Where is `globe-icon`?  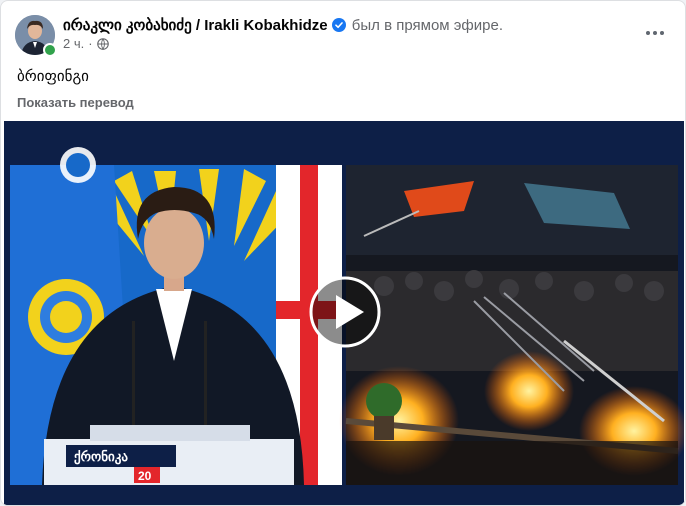 globe-icon is located at coordinates (102, 43).